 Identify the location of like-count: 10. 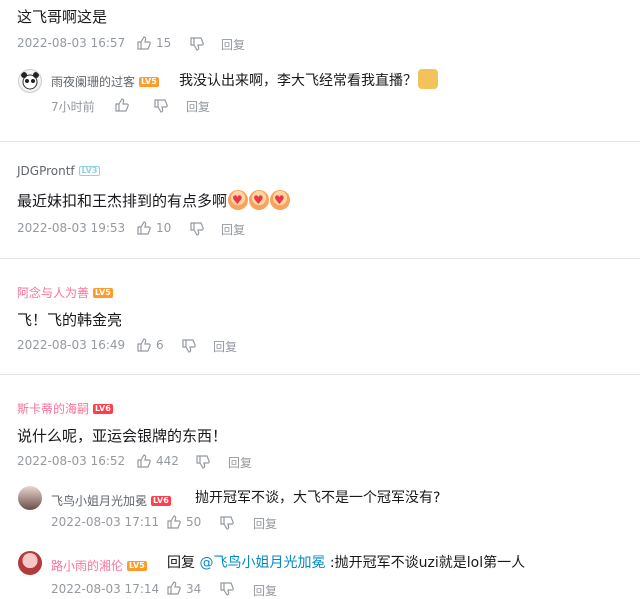
(164, 228).